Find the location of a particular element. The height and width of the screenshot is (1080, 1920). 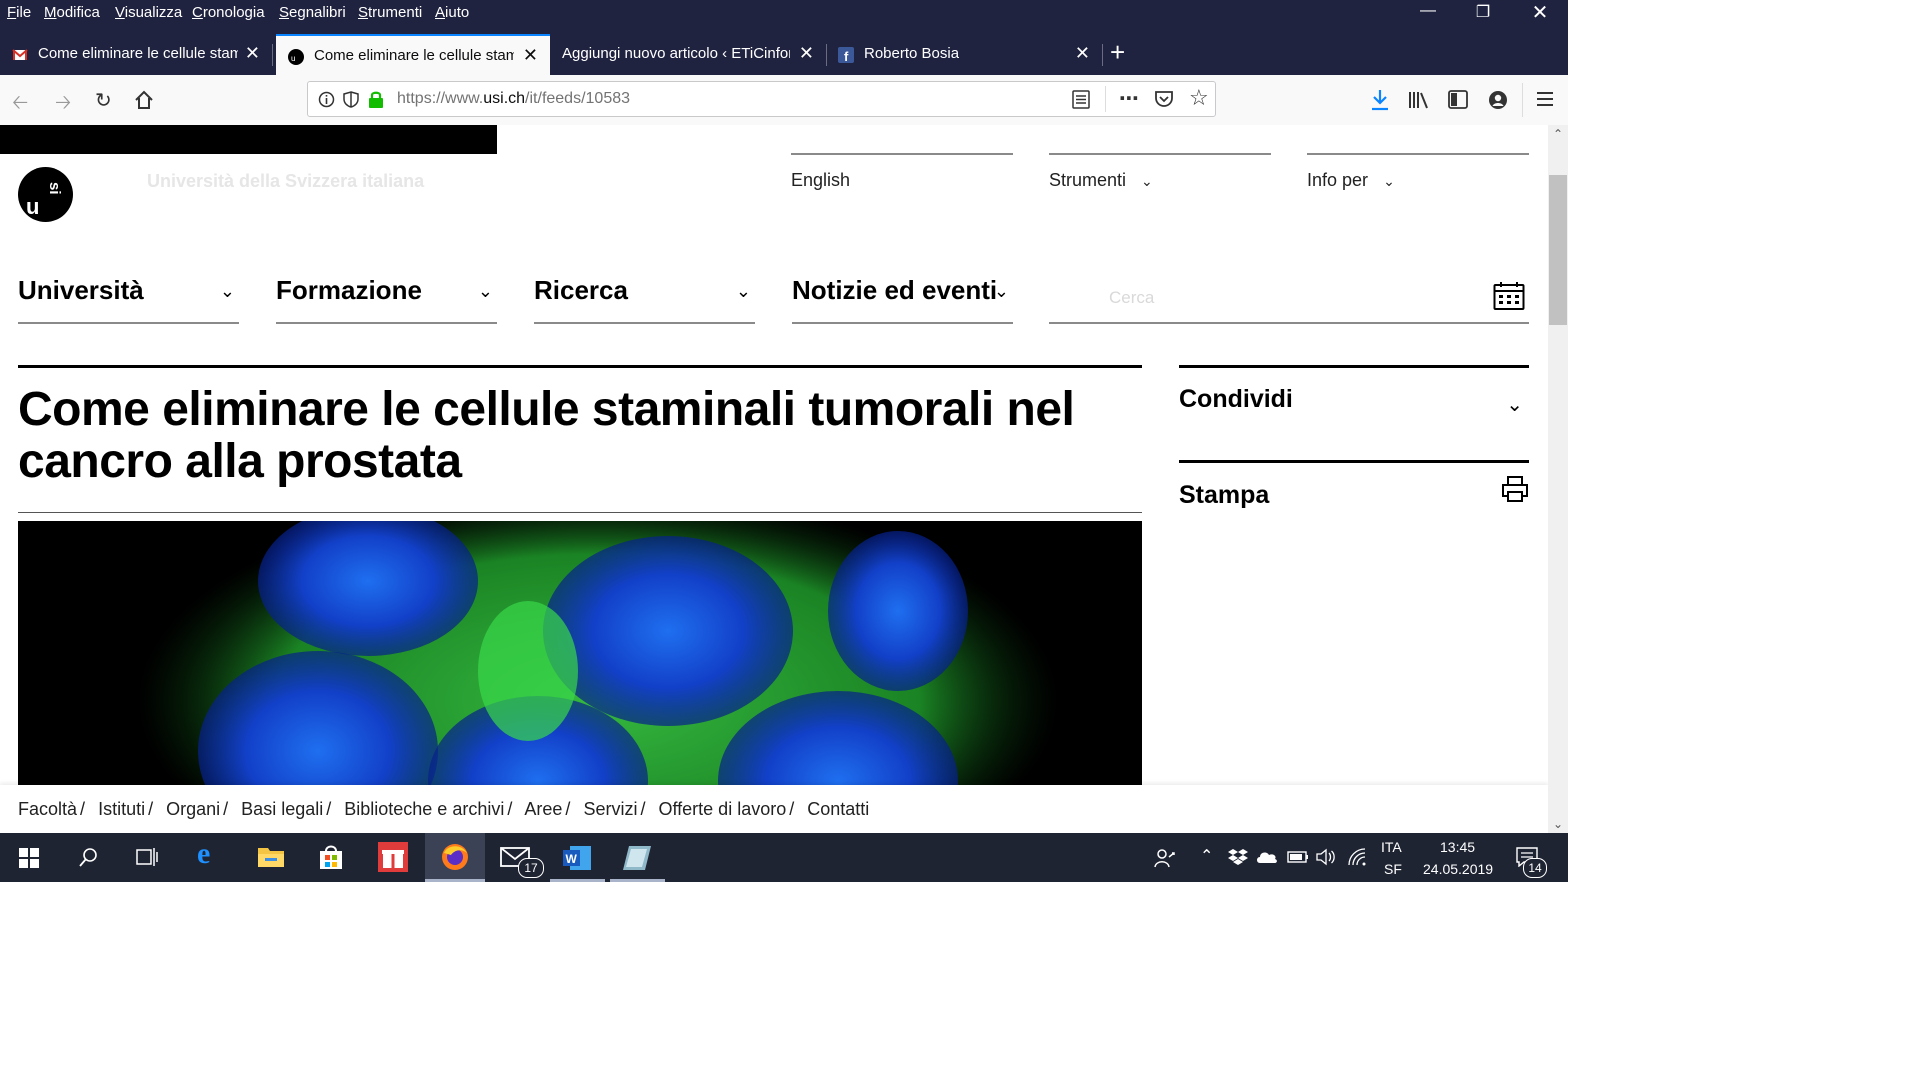

share-label: Condividi is located at coordinates (1236, 399).